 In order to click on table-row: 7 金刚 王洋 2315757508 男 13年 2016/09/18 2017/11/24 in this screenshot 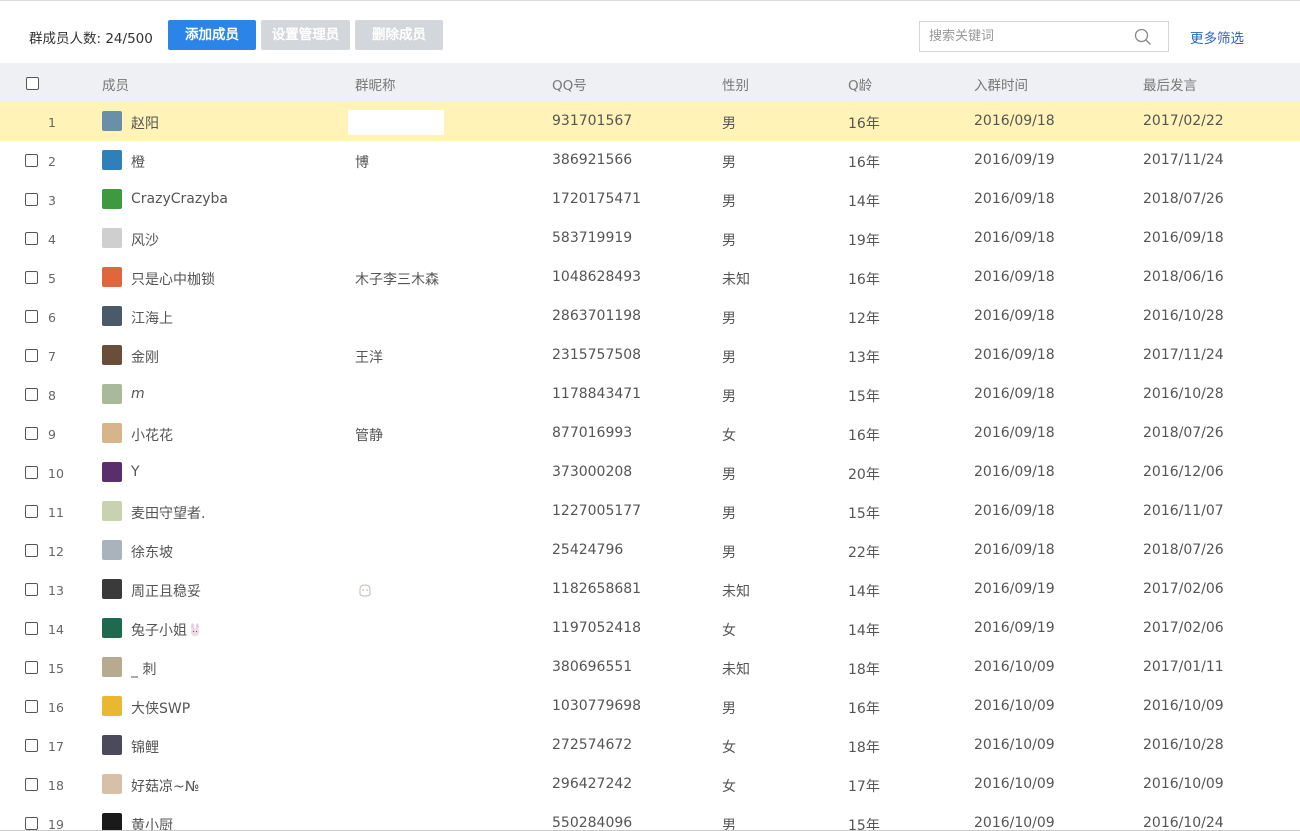, I will do `click(650, 355)`.